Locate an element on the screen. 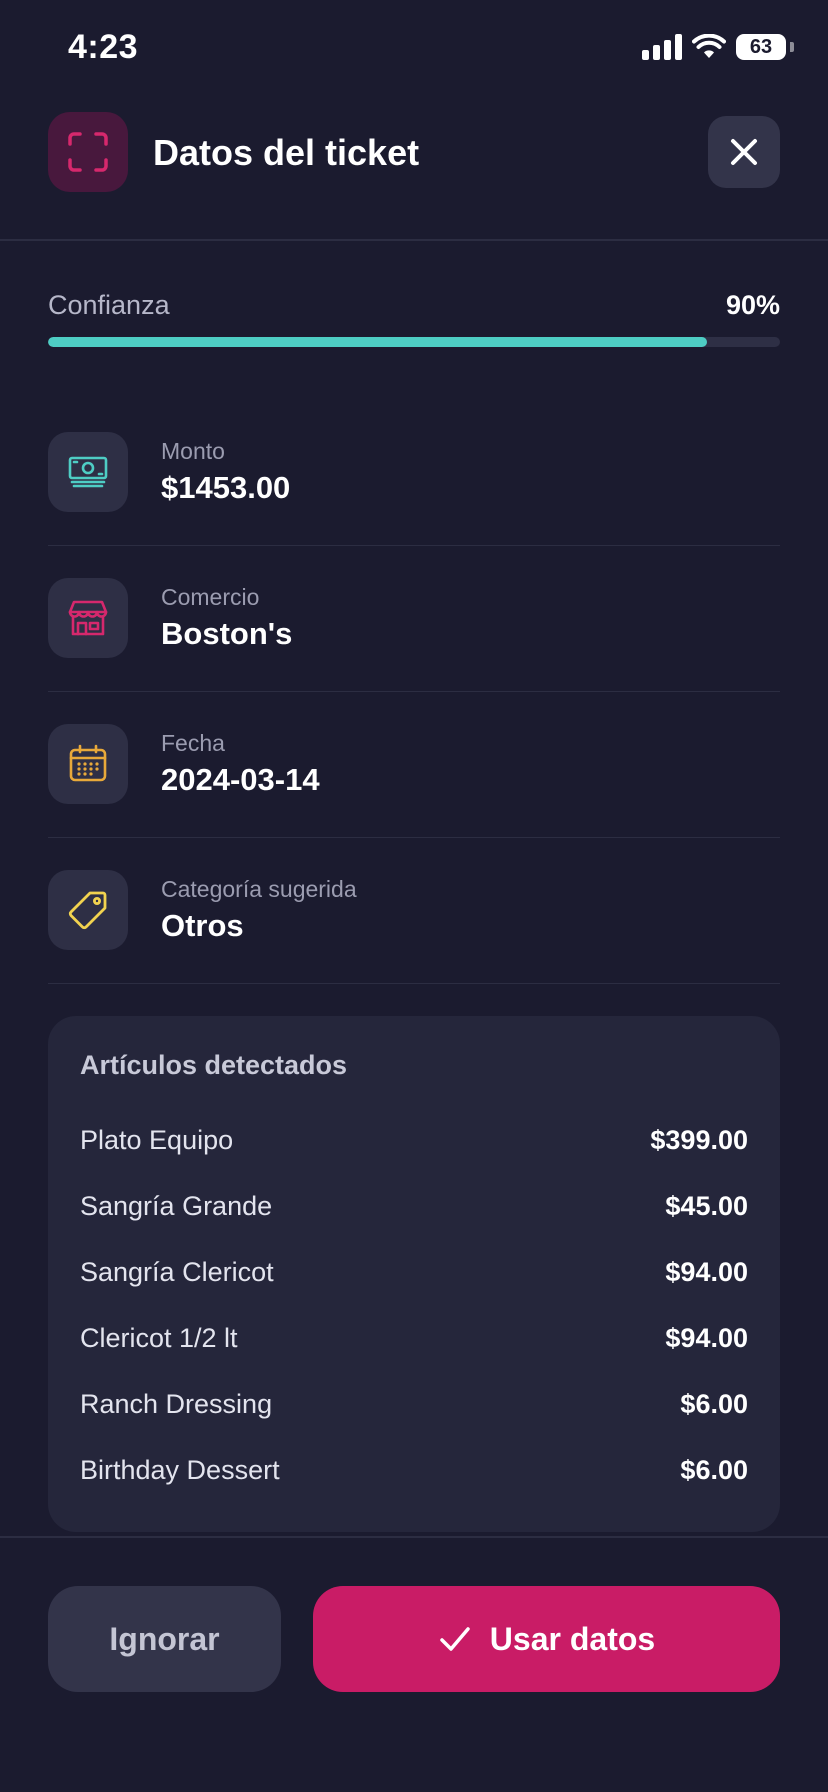 This screenshot has height=1792, width=828. item-name: Plato Equipo is located at coordinates (157, 1139).